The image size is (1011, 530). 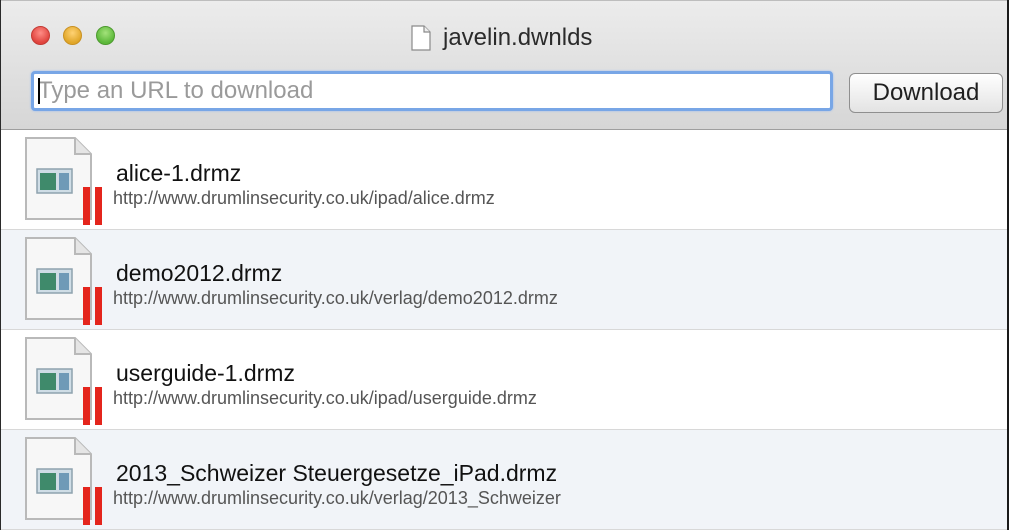 I want to click on window-title: javelin.dwnlds, so click(x=518, y=37).